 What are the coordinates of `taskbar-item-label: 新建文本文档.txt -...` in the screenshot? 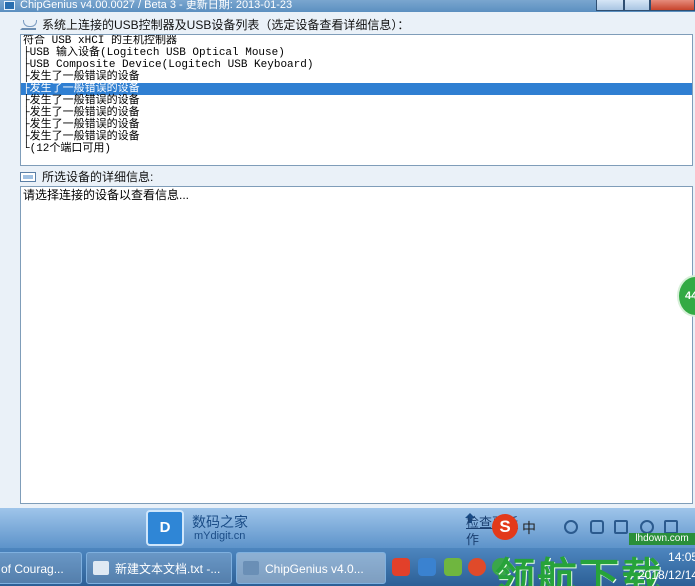 It's located at (168, 569).